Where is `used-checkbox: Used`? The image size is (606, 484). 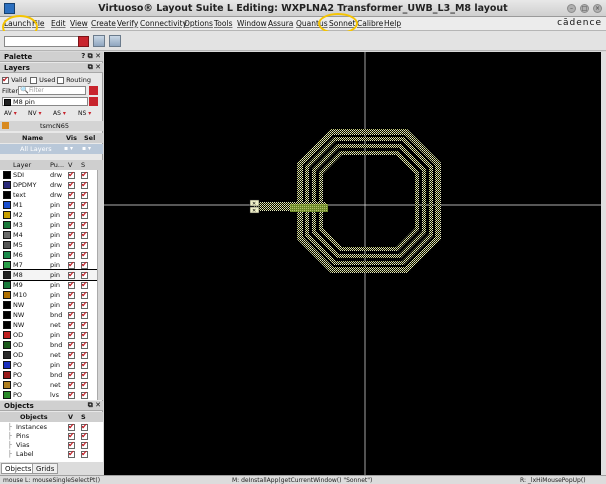
used-checkbox: Used is located at coordinates (42, 80).